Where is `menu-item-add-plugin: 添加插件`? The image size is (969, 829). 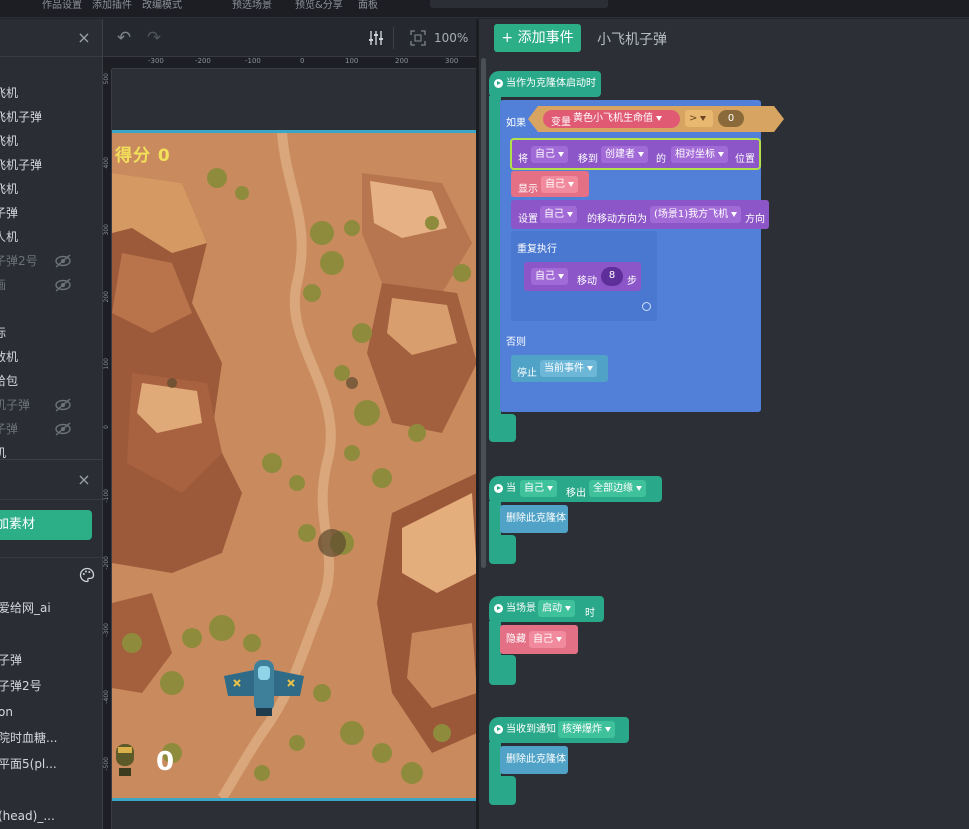
menu-item-add-plugin: 添加插件 is located at coordinates (112, 5).